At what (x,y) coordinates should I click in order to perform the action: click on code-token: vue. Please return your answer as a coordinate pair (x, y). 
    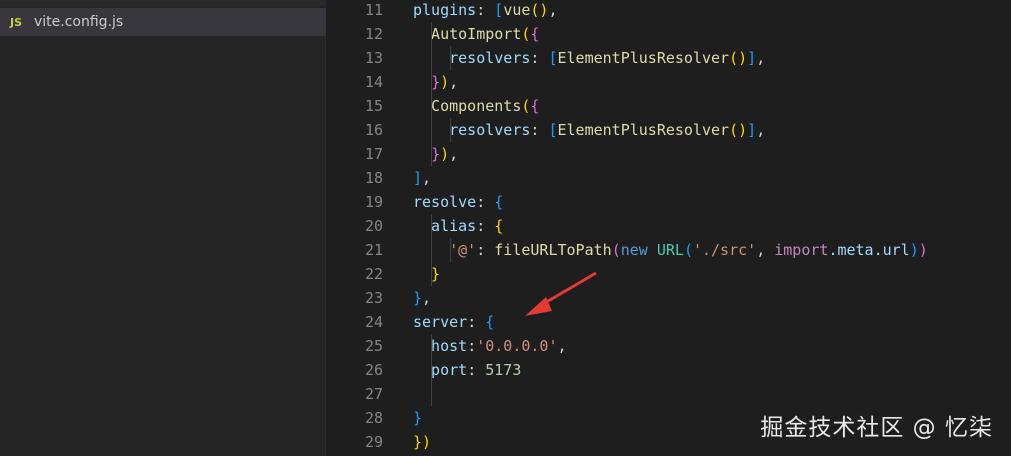
    Looking at the image, I should click on (517, 10).